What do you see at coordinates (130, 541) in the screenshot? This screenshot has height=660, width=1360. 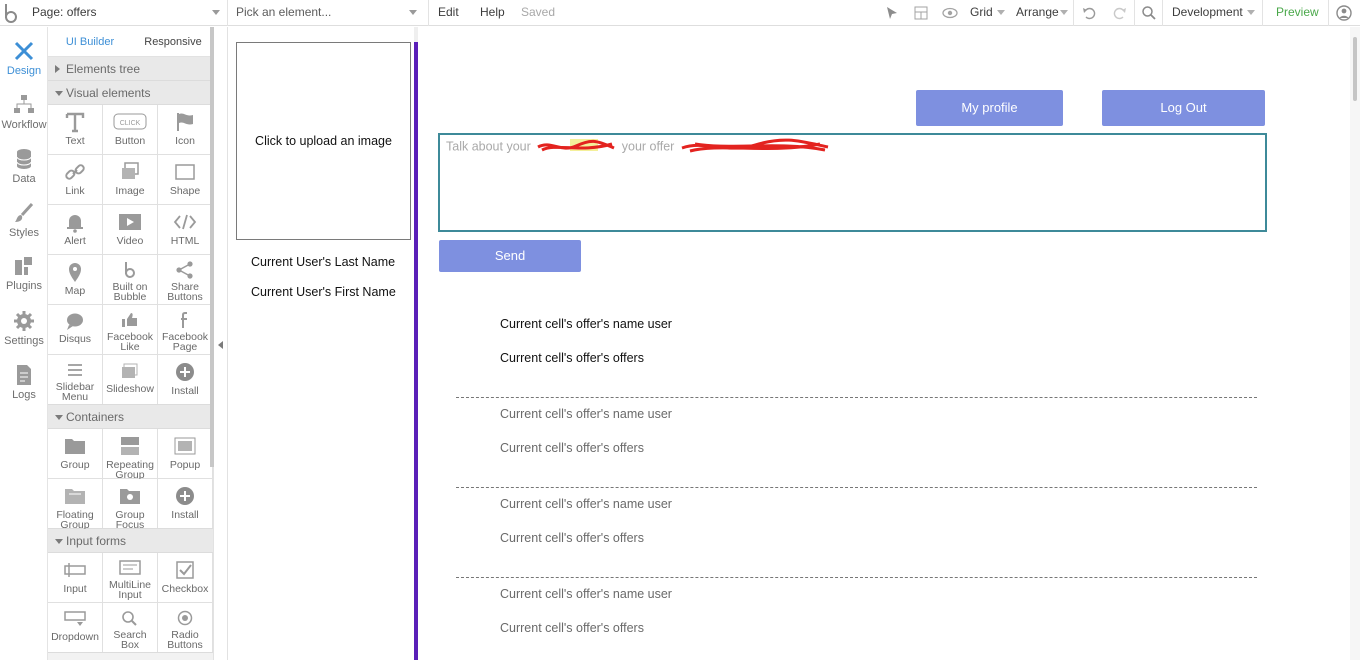 I see `input-forms-header: Input forms` at bounding box center [130, 541].